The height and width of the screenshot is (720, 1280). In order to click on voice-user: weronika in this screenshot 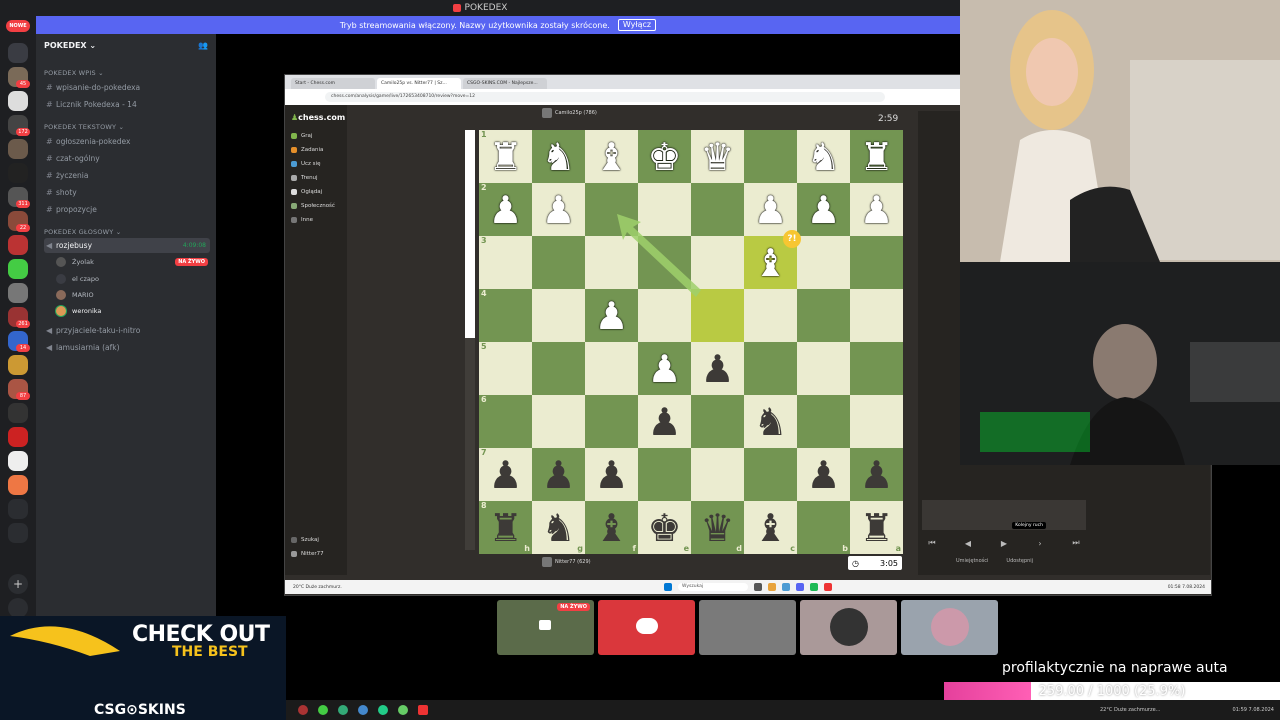, I will do `click(132, 311)`.